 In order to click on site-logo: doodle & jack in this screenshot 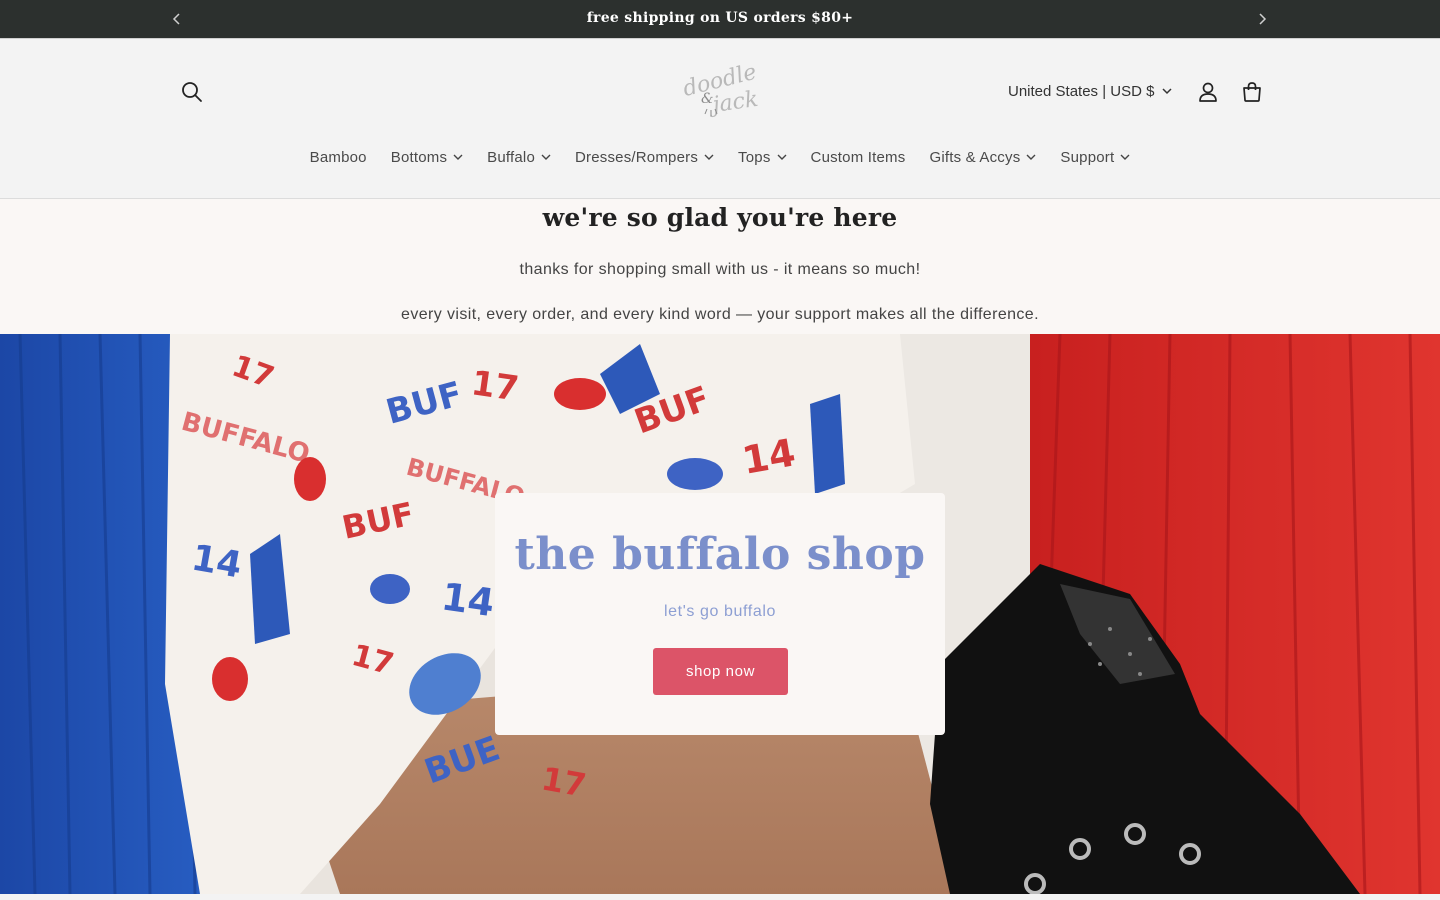, I will do `click(720, 93)`.